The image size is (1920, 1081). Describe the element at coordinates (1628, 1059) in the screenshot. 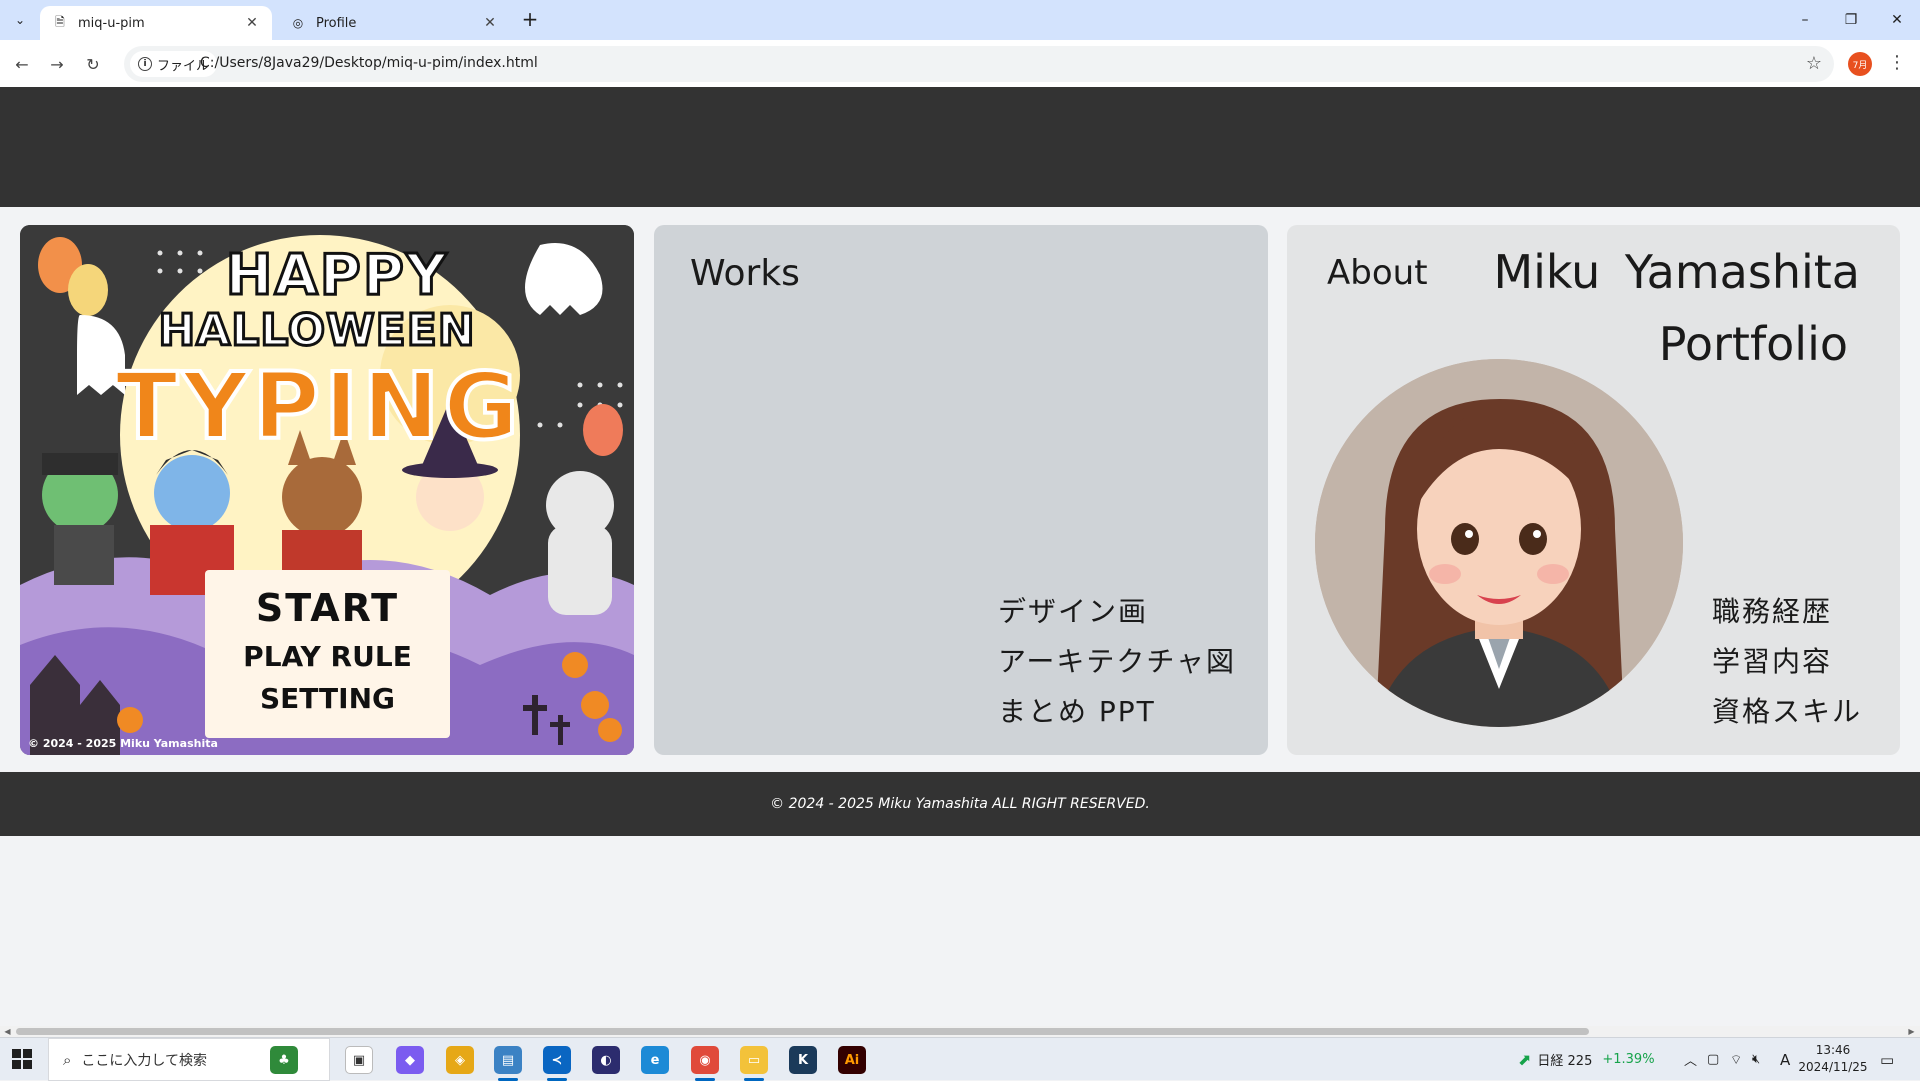

I see `stock-change: +1.39%` at that location.